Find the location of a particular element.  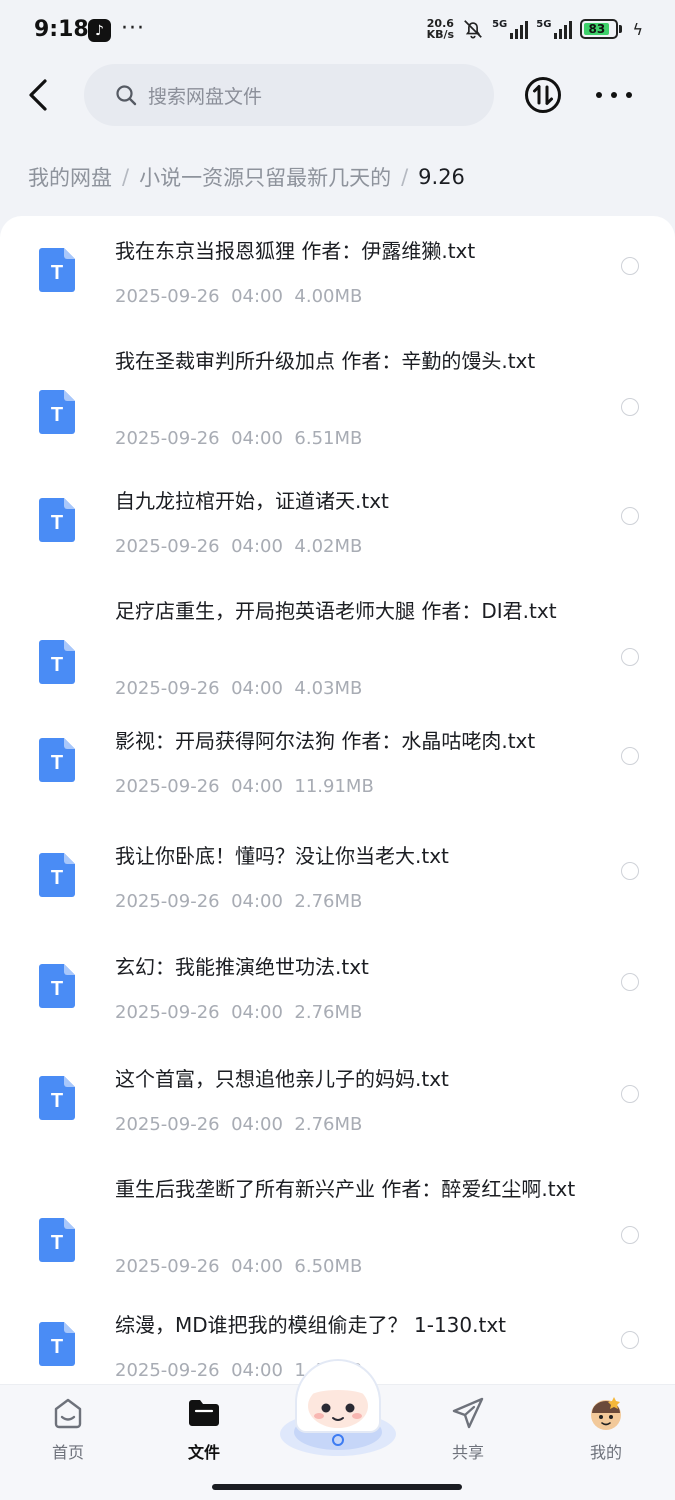

transfer-list-icon is located at coordinates (543, 95).